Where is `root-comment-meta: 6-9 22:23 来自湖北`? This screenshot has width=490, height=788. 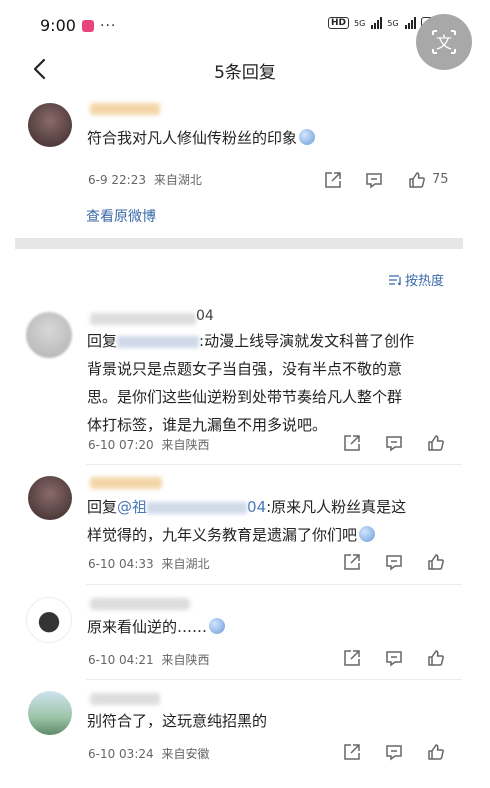 root-comment-meta: 6-9 22:23 来自湖北 is located at coordinates (145, 179).